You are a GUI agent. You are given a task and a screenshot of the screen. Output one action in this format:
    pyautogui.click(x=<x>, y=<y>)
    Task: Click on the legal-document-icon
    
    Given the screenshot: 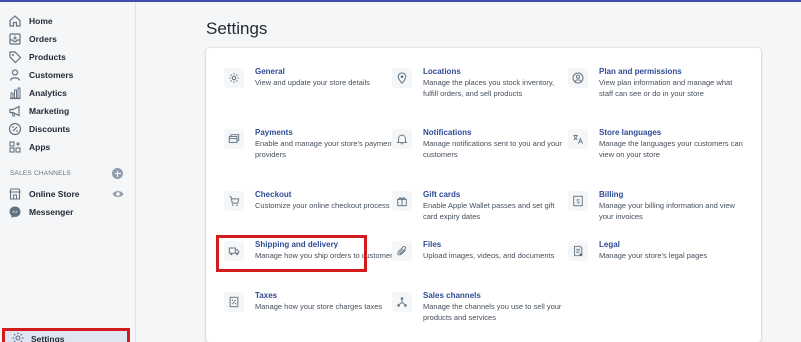 What is the action you would take?
    pyautogui.click(x=578, y=251)
    